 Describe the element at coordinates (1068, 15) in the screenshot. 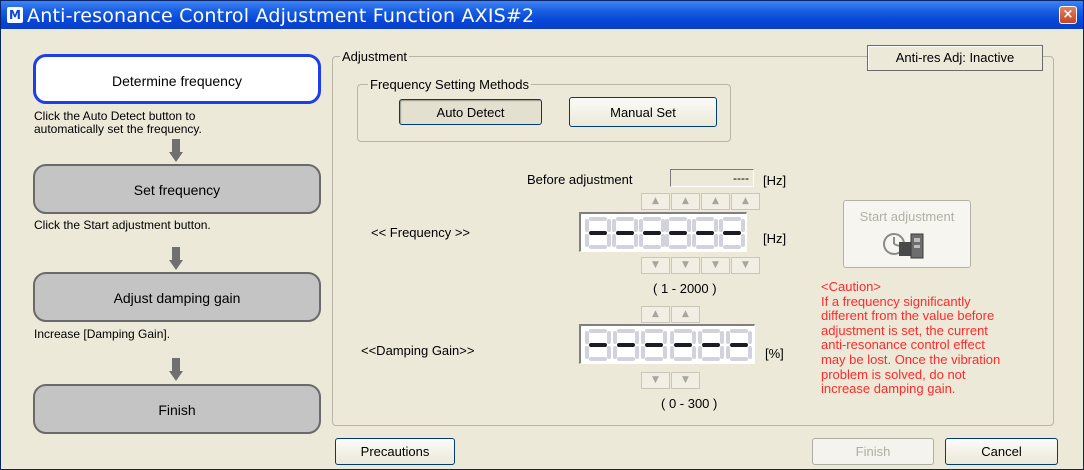

I see `close-button: ×` at that location.